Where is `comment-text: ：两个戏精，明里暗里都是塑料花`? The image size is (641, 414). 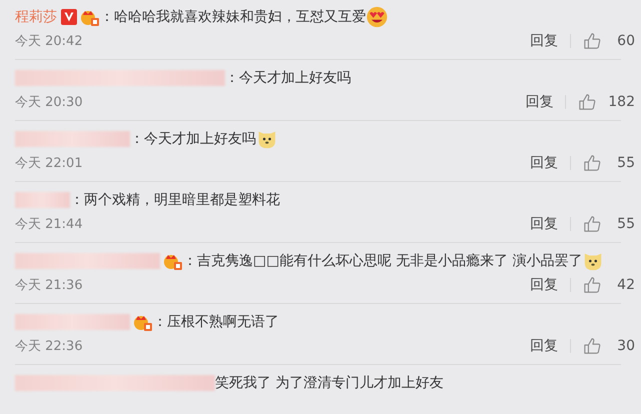
comment-text: ：两个戏精，明里暗里都是塑料花 is located at coordinates (175, 200).